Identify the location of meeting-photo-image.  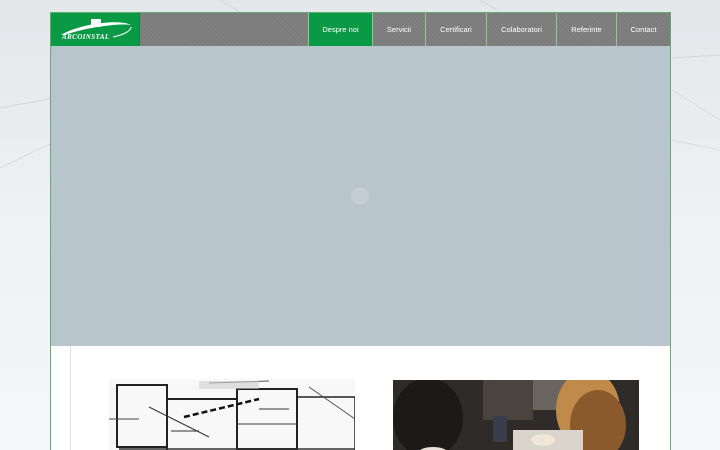
(516, 415).